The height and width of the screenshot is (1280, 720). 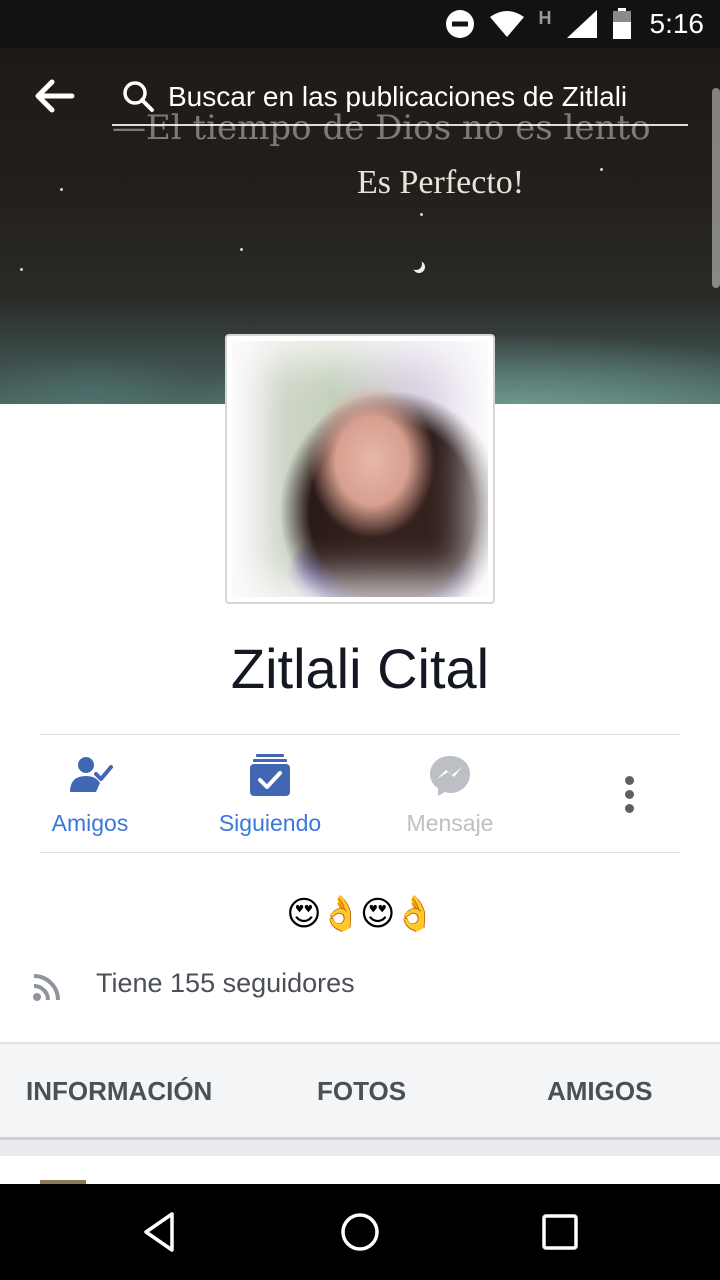 What do you see at coordinates (428, 97) in the screenshot?
I see `search-input` at bounding box center [428, 97].